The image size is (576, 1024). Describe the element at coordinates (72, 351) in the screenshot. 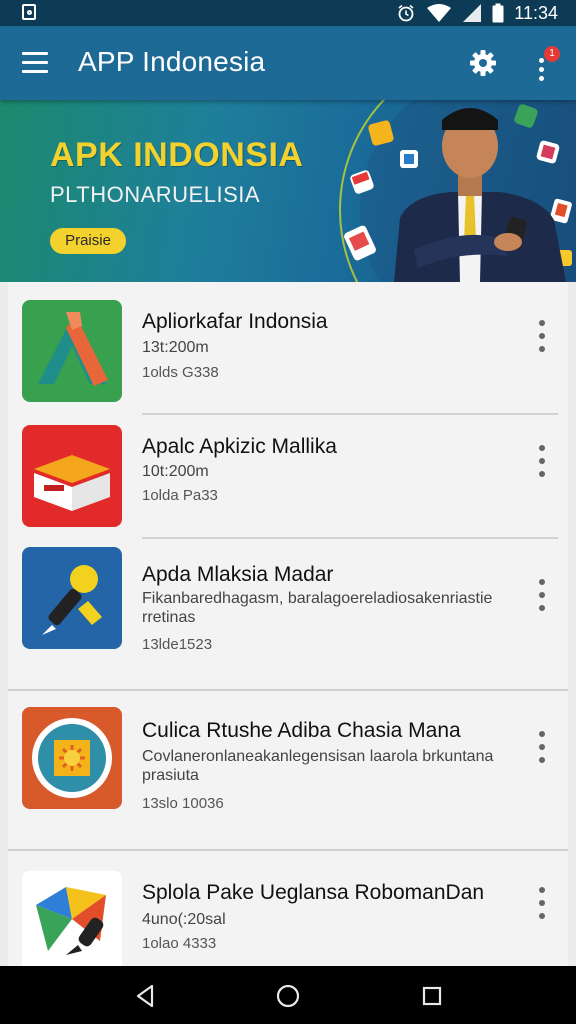

I see `app-icon-a` at that location.